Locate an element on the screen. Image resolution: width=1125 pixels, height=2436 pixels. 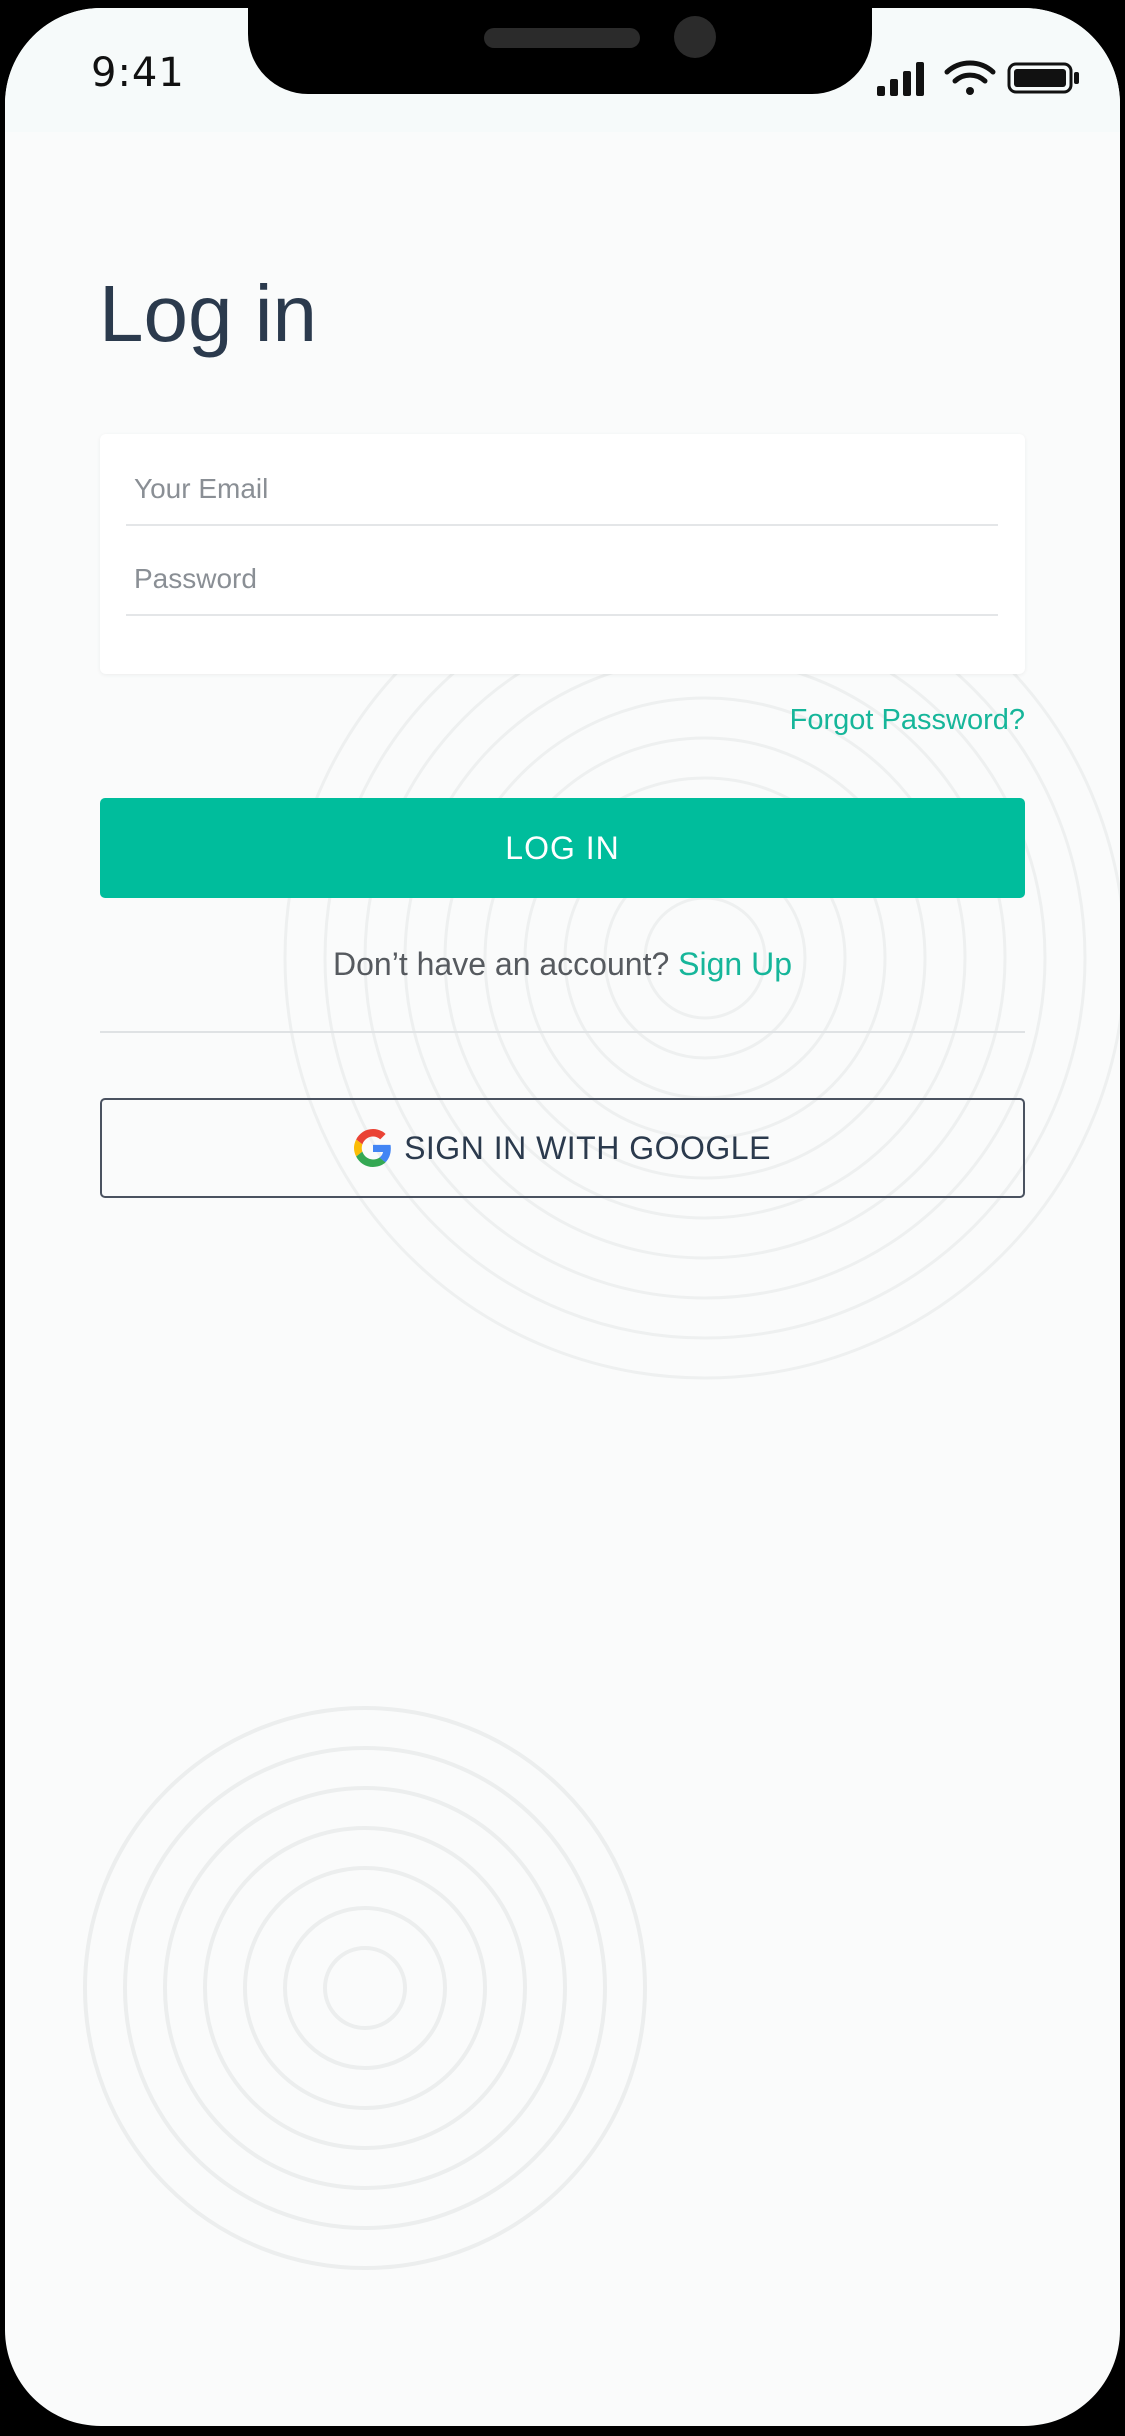
login-form-card is located at coordinates (562, 554).